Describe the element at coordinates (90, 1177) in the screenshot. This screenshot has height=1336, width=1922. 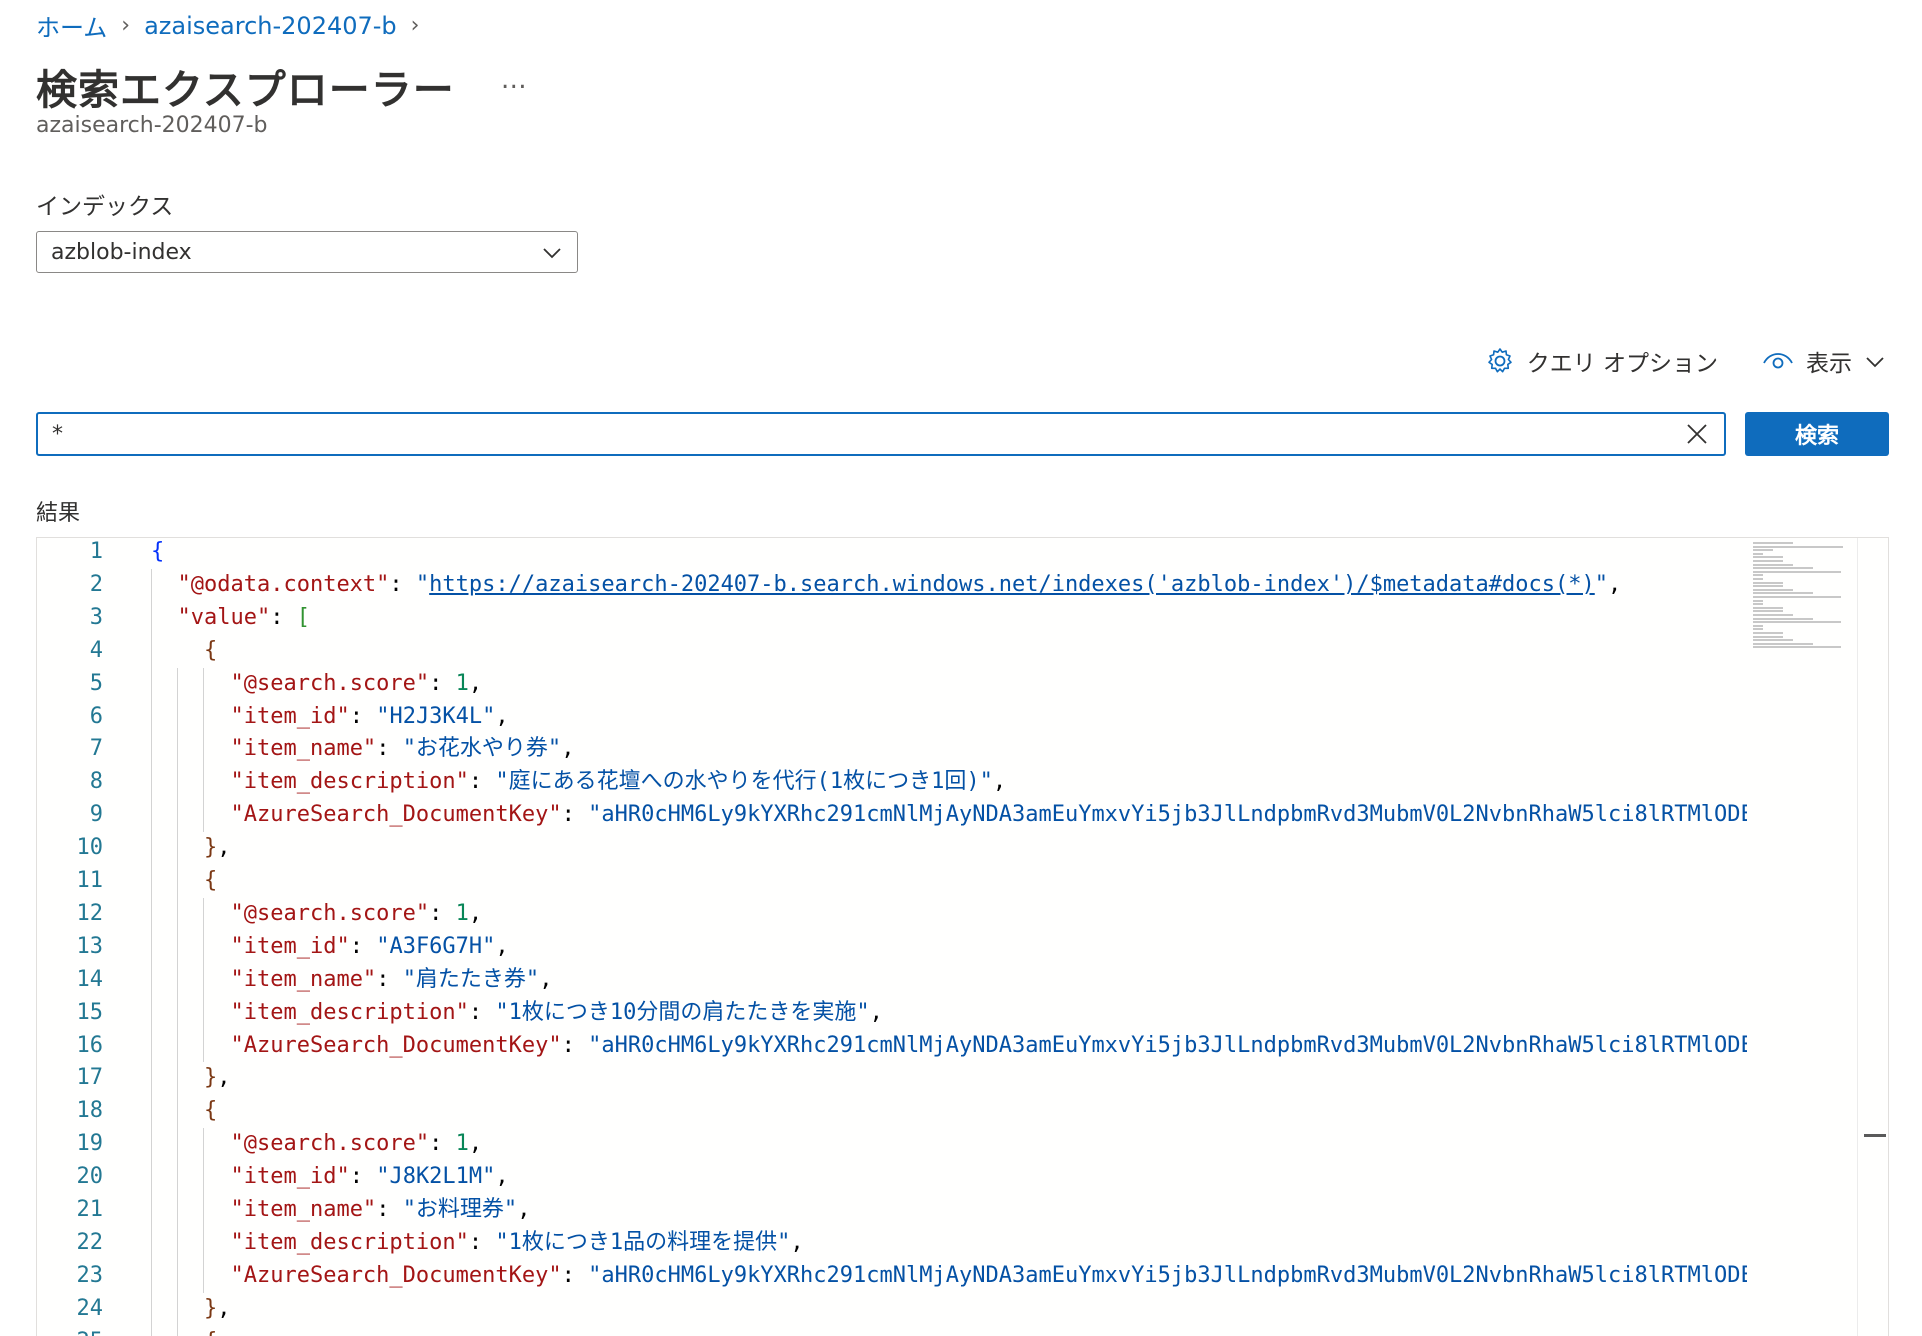
I see `line-number: 20` at that location.